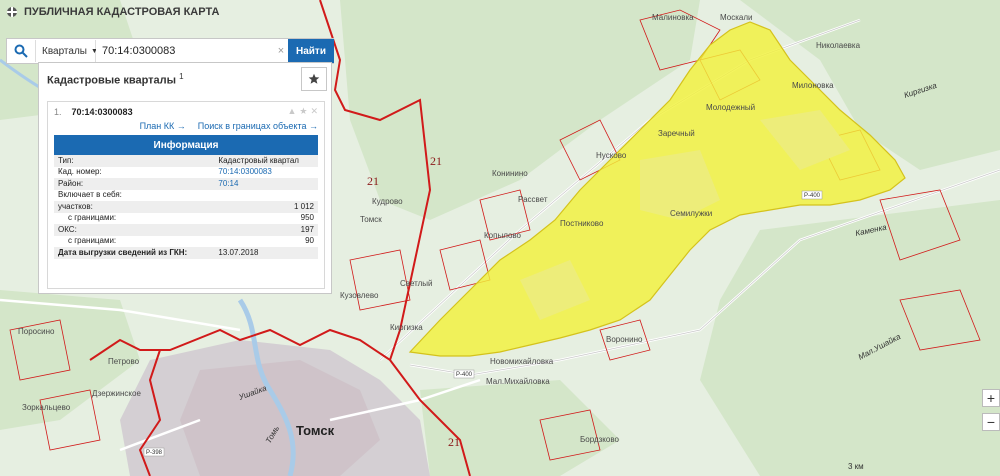  Describe the element at coordinates (186, 173) in the screenshot. I see `table-row: Кад. номер: 70:14:0300083` at that location.